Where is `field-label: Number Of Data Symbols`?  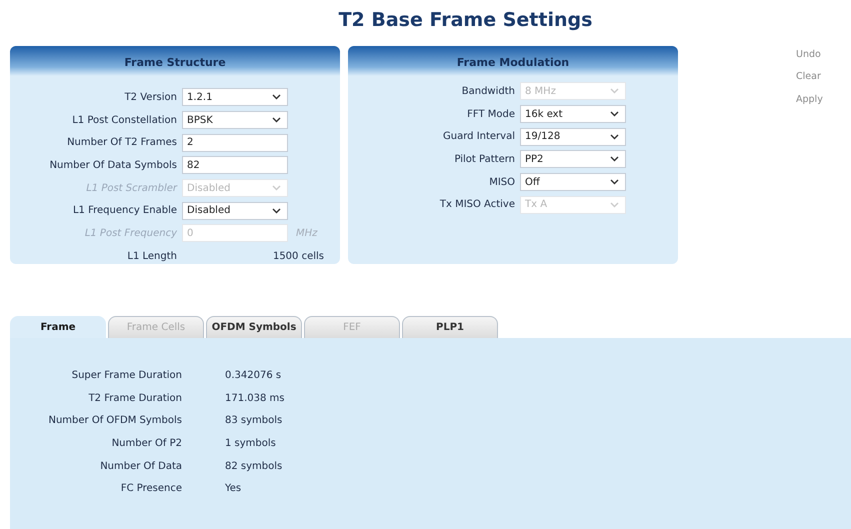
field-label: Number Of Data Symbols is located at coordinates (113, 165).